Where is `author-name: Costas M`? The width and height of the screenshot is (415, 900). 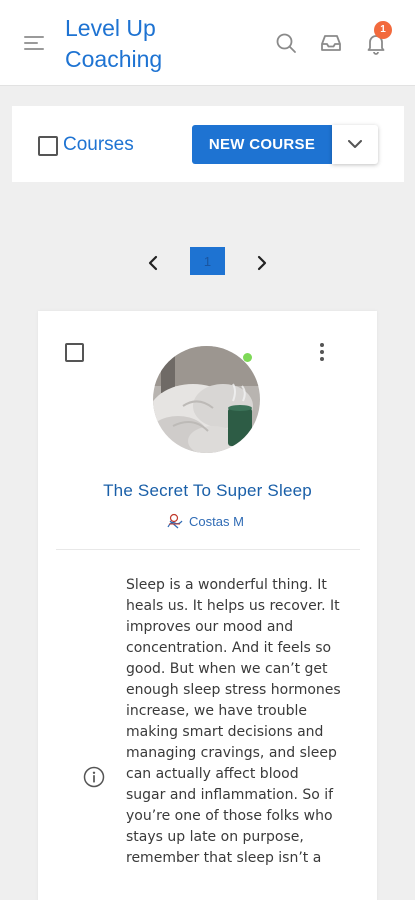
author-name: Costas M is located at coordinates (216, 521).